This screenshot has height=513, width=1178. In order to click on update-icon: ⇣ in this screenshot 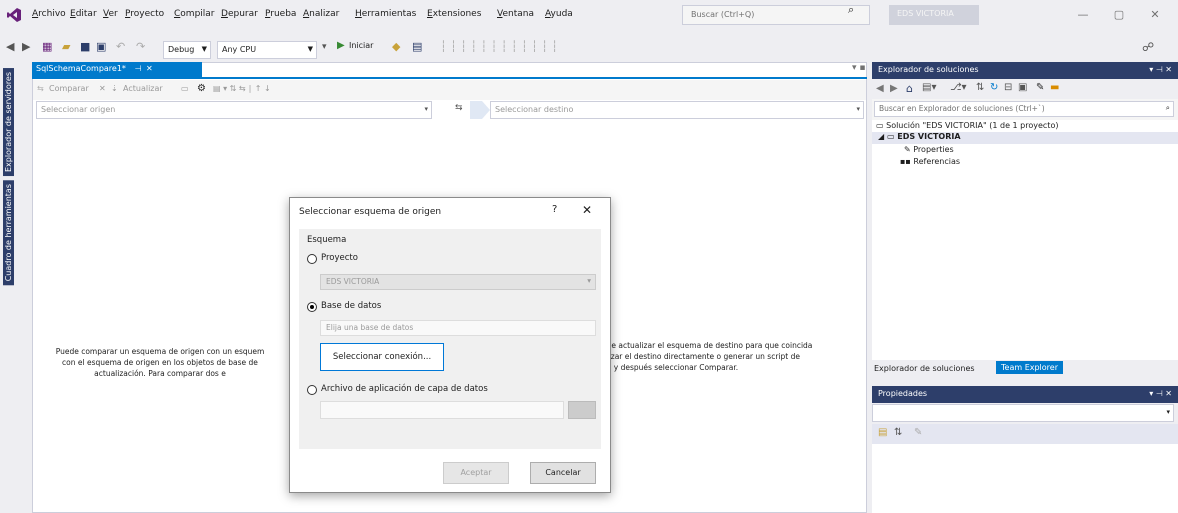, I will do `click(114, 88)`.